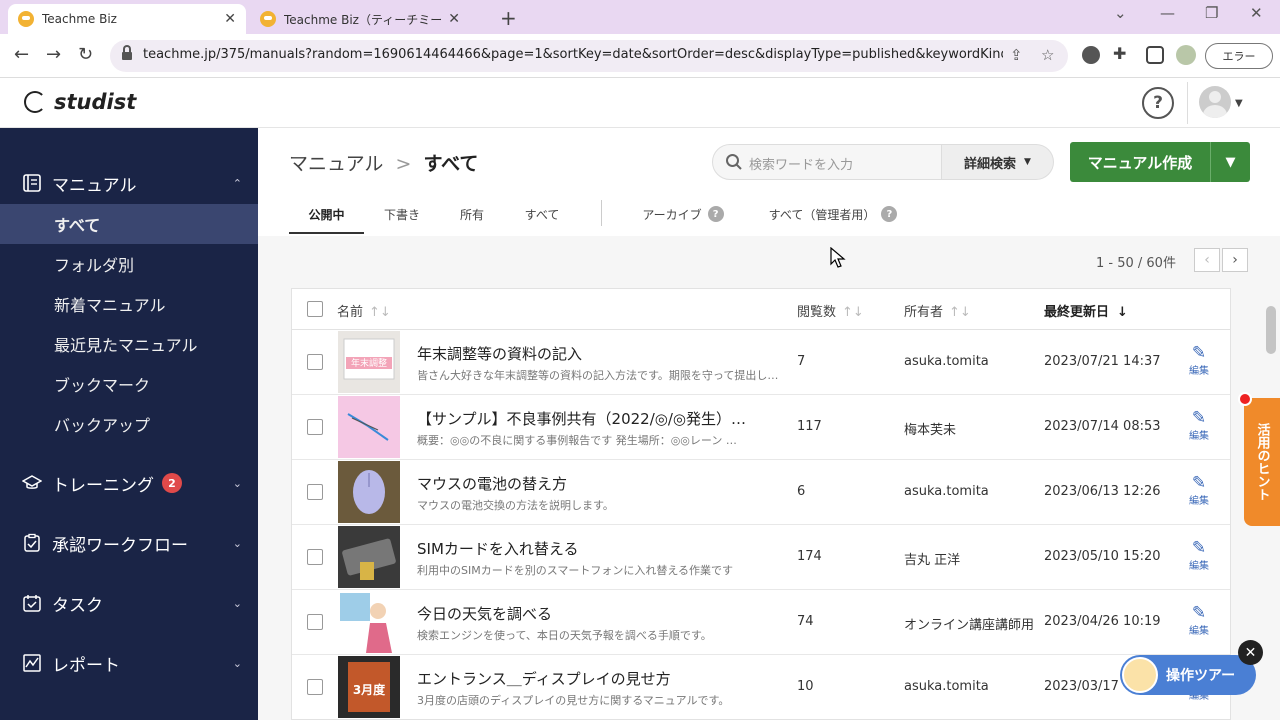 This screenshot has width=1280, height=720. Describe the element at coordinates (1250, 652) in the screenshot. I see `close-tour-icon: ✕` at that location.